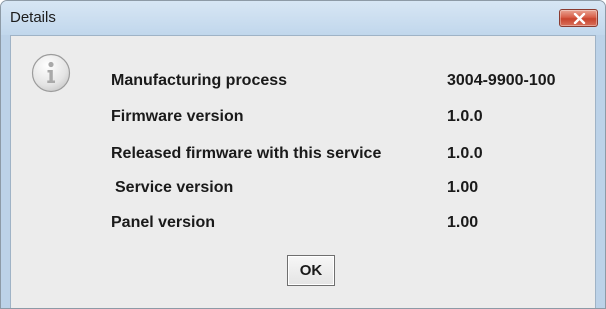  What do you see at coordinates (311, 270) in the screenshot?
I see `ok-button: OK` at bounding box center [311, 270].